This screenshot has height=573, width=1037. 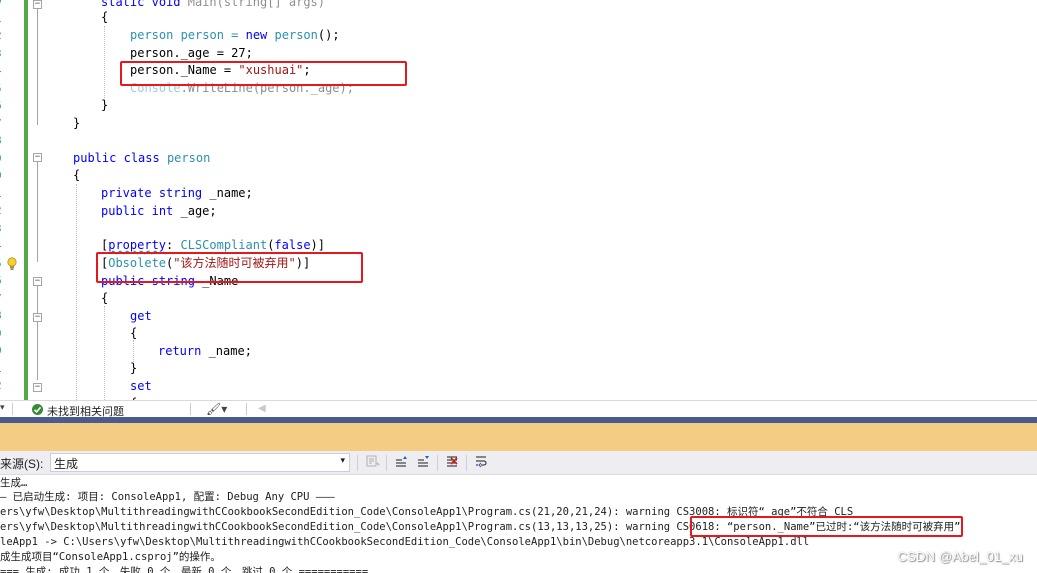 I want to click on fold-toggle-property: −, so click(x=37, y=281).